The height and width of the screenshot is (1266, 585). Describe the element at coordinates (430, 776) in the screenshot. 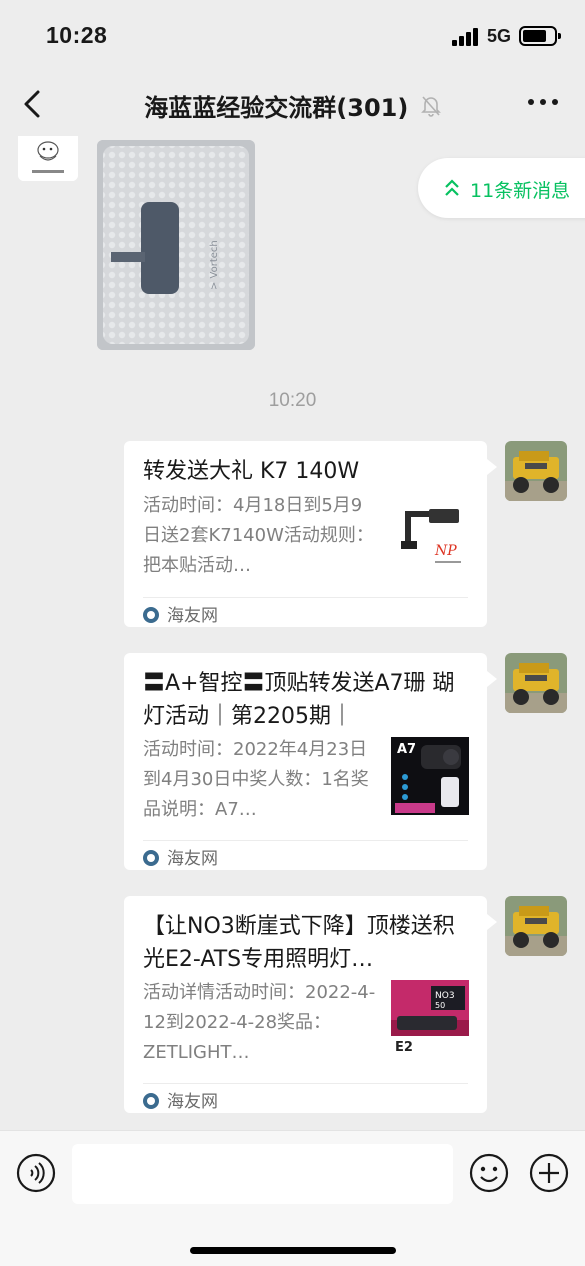

I see `card-thumbnail: A7` at that location.